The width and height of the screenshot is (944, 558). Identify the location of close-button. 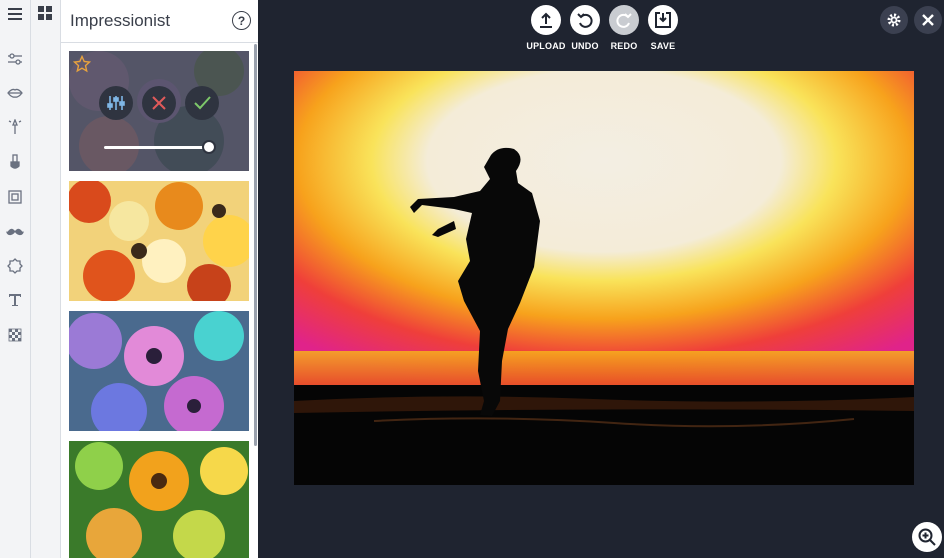
(928, 20).